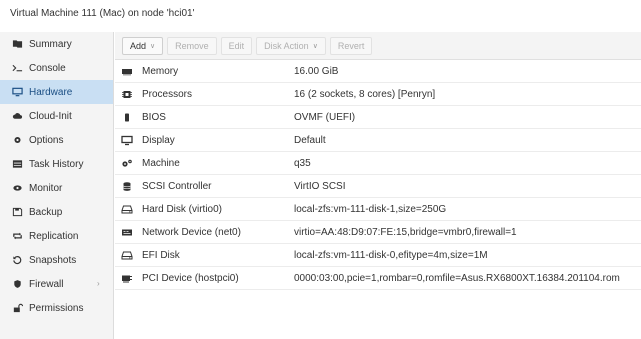 The image size is (641, 339). I want to click on disk-action-button: Disk Action ∨, so click(291, 45).